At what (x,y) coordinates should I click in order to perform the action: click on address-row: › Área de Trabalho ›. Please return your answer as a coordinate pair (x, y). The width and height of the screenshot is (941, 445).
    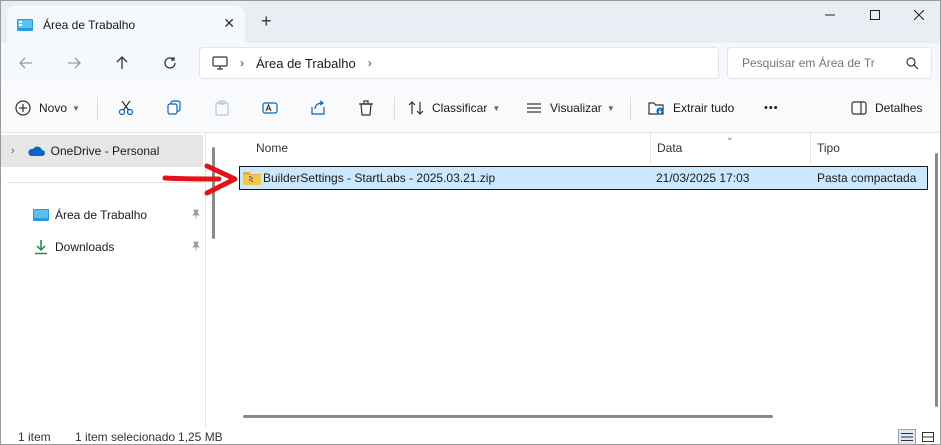
    Looking at the image, I should click on (470, 63).